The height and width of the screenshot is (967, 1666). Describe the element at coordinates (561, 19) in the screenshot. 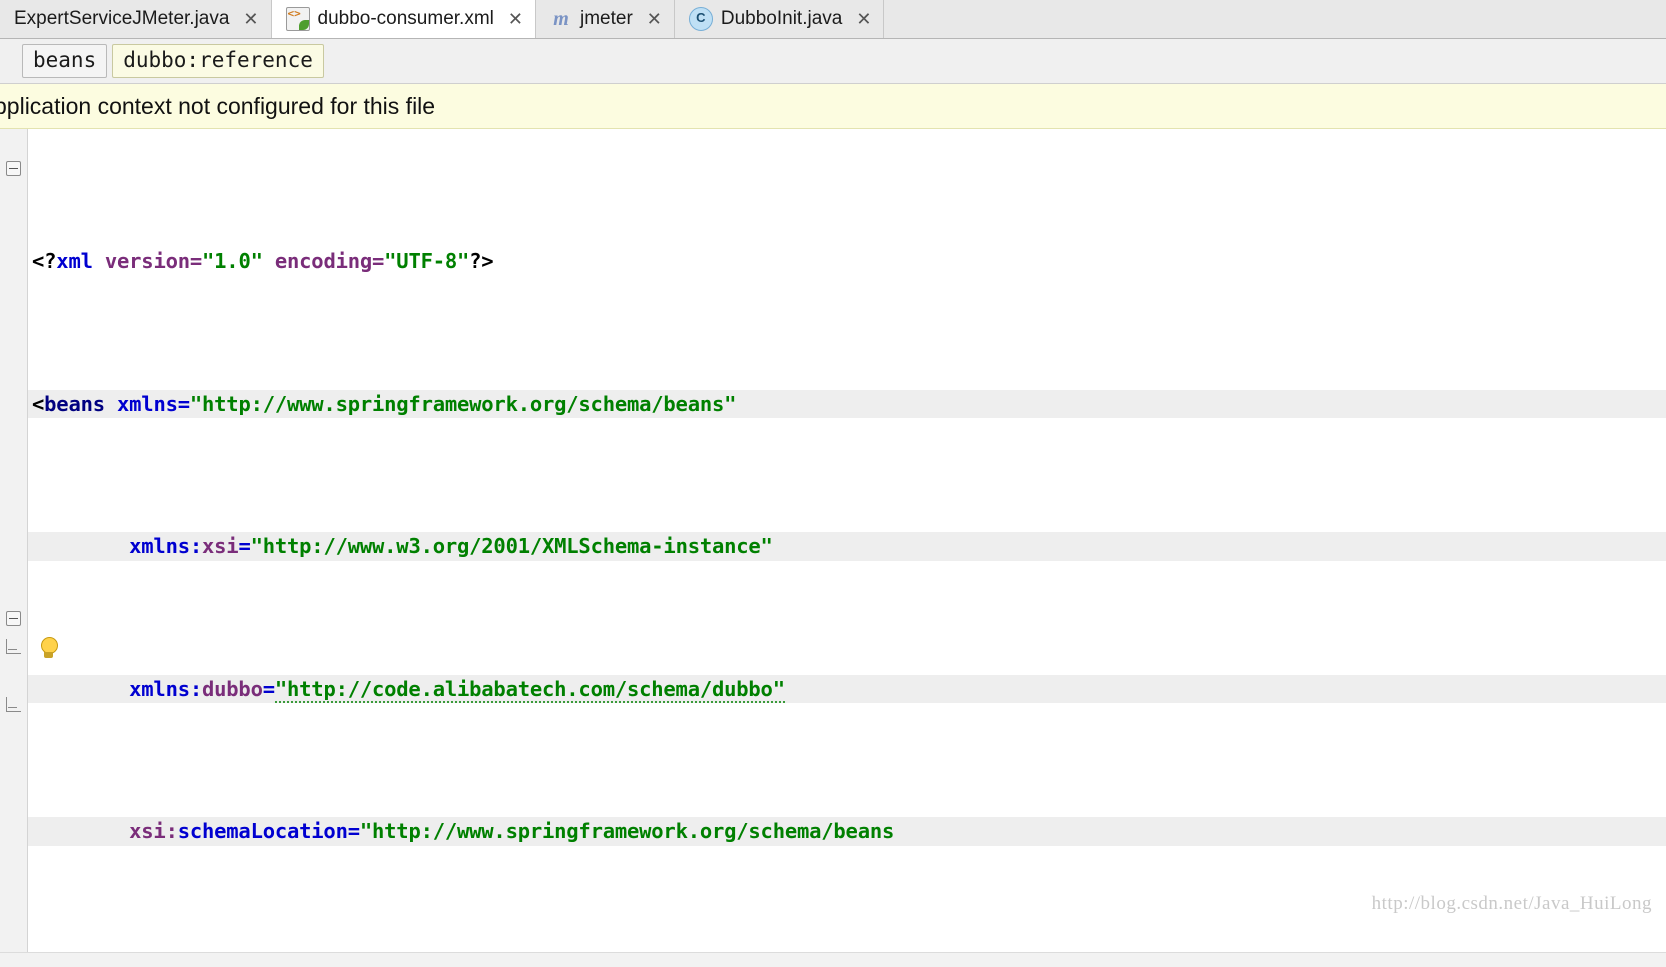

I see `maven-module-icon: m` at that location.